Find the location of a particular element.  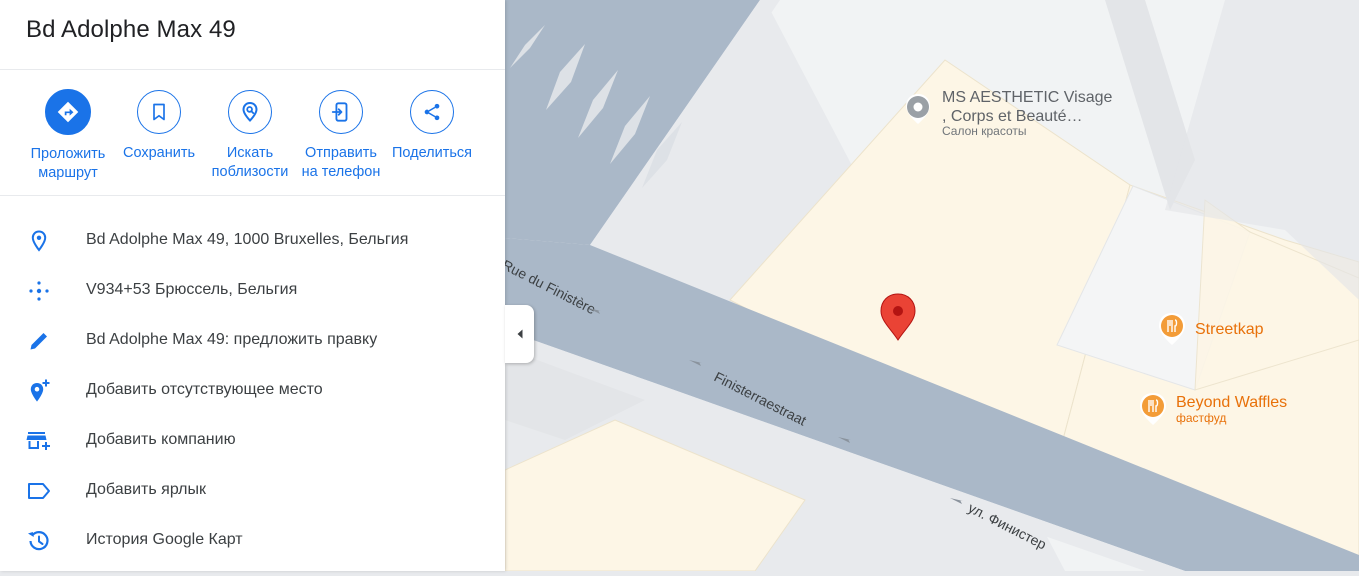

plus-code-text: V934+53 Брюссель, Бельгия is located at coordinates (192, 289).